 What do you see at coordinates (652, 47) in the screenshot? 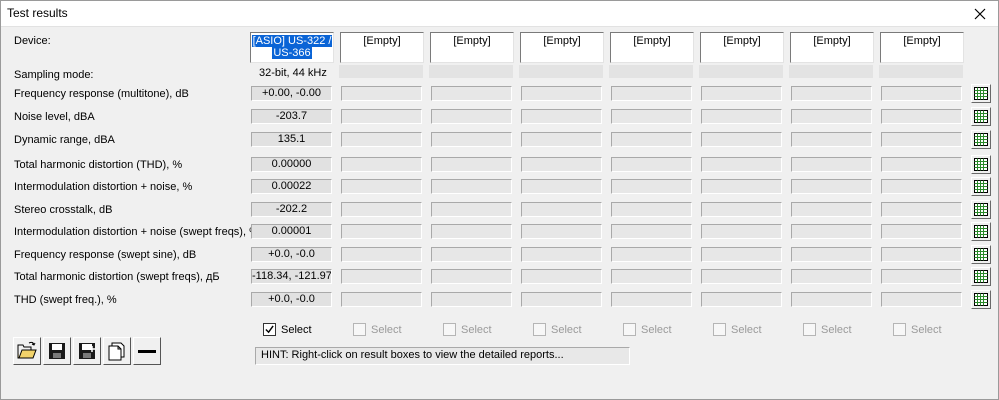
I see `device-slot-5: [Empty]` at bounding box center [652, 47].